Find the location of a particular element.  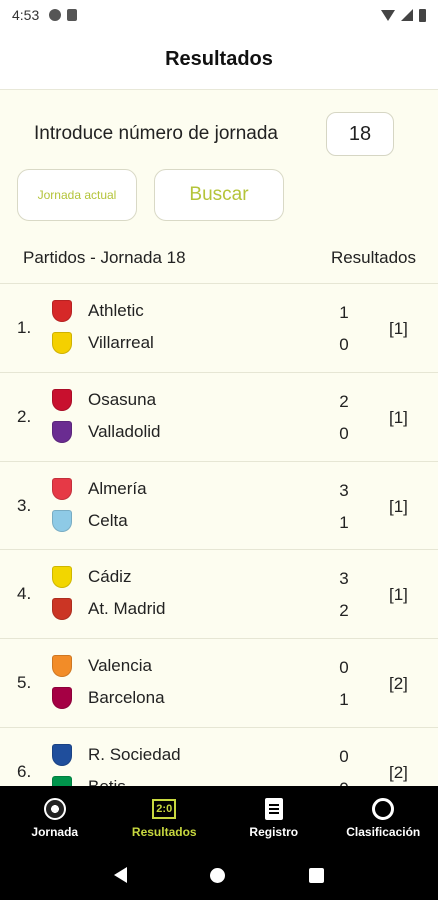

clipboard-icon is located at coordinates (273, 808).